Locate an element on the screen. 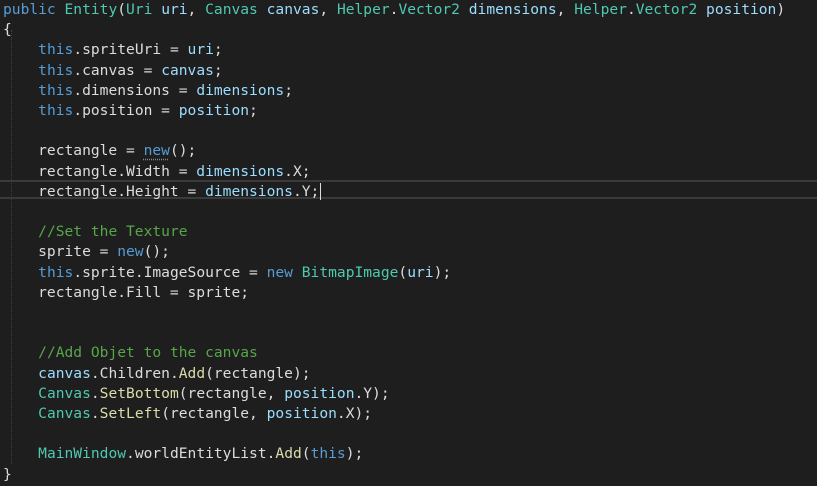 The width and height of the screenshot is (817, 486). code-token: { is located at coordinates (7, 30).